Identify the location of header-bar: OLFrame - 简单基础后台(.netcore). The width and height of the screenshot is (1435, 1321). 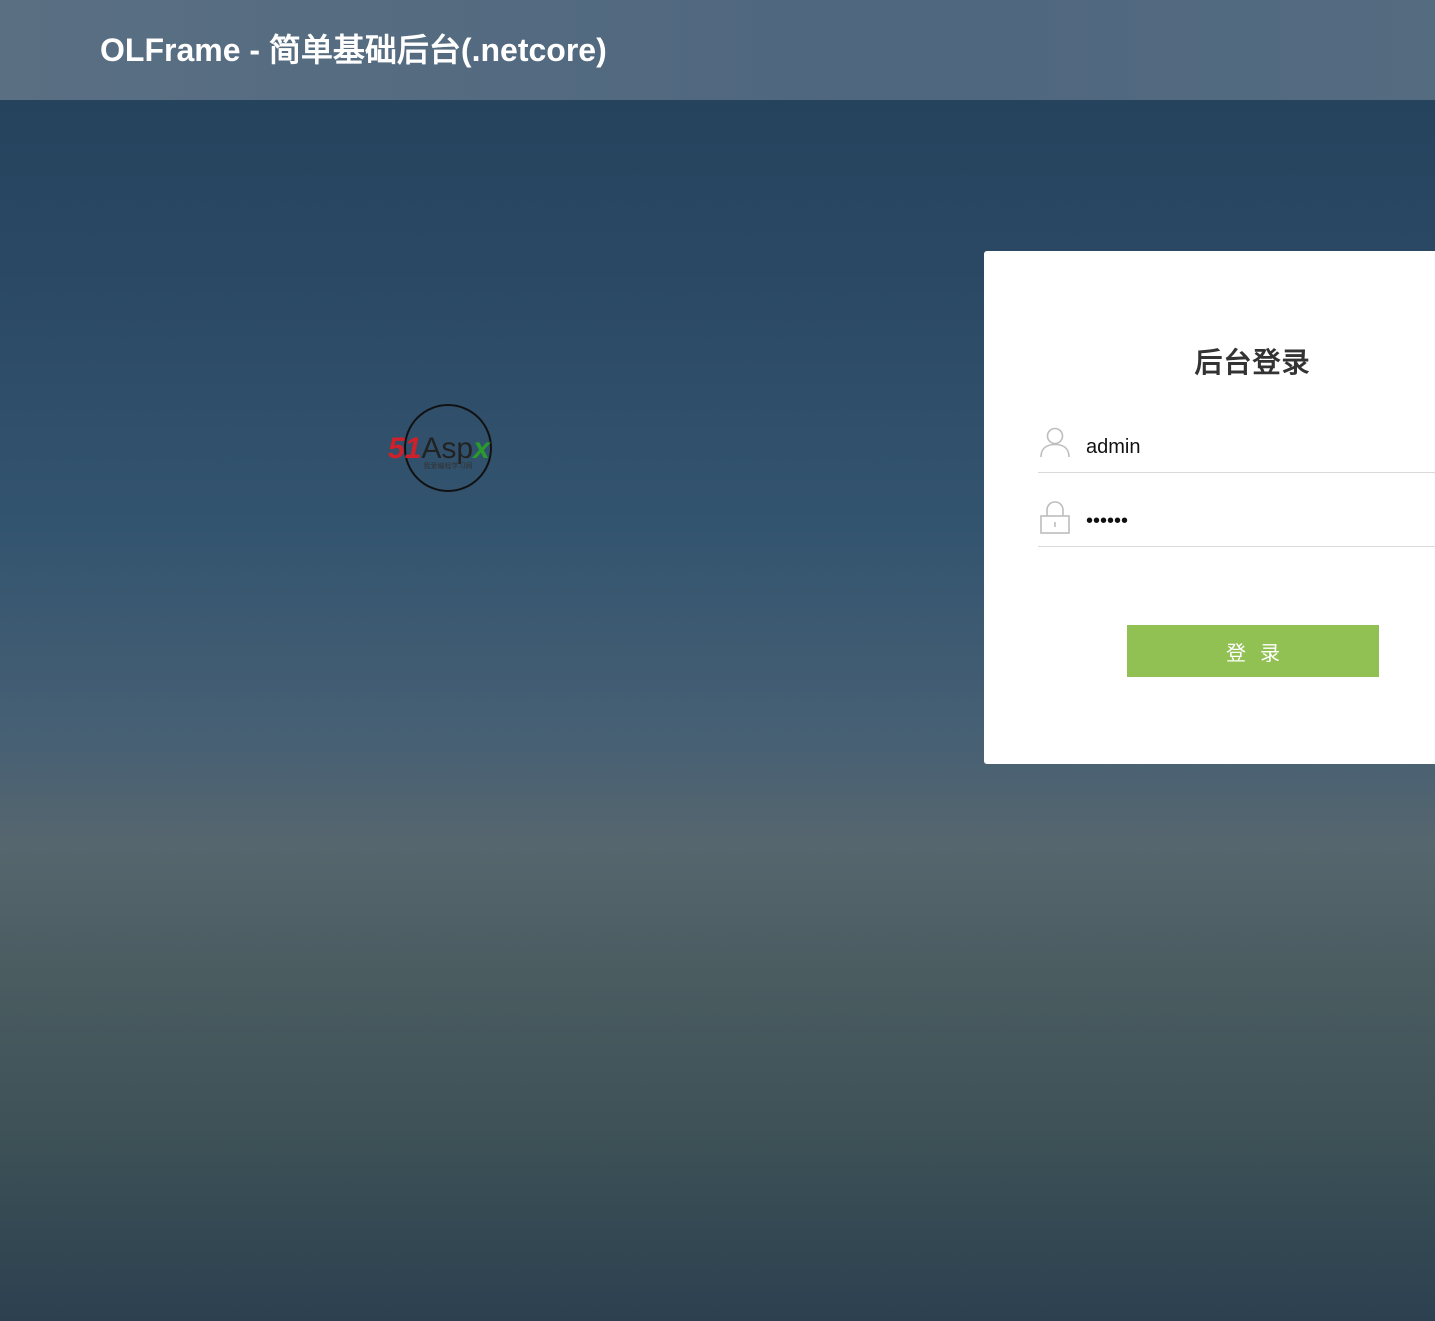
(717, 50).